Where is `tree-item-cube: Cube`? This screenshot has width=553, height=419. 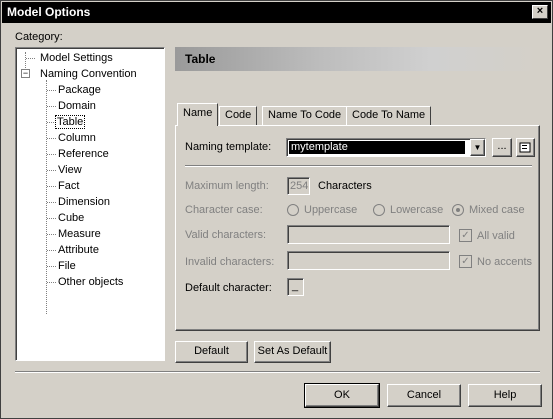
tree-item-cube: Cube is located at coordinates (71, 218).